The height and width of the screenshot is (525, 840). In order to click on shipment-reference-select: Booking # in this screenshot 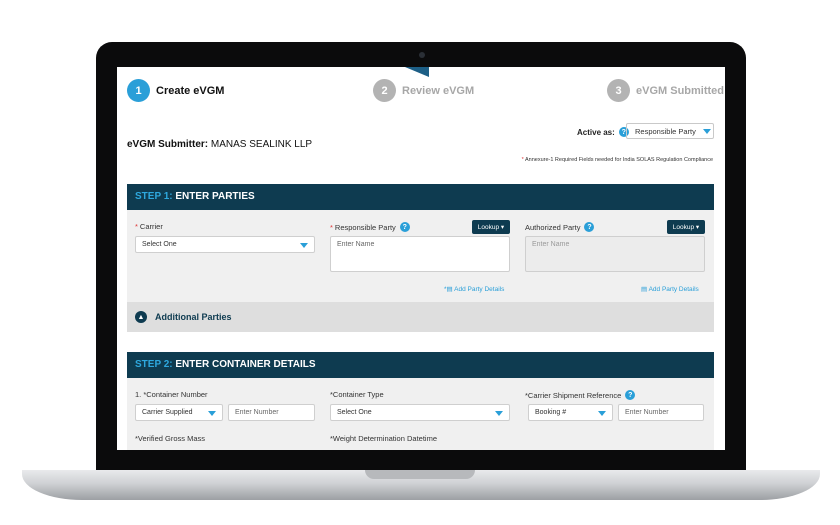, I will do `click(570, 412)`.